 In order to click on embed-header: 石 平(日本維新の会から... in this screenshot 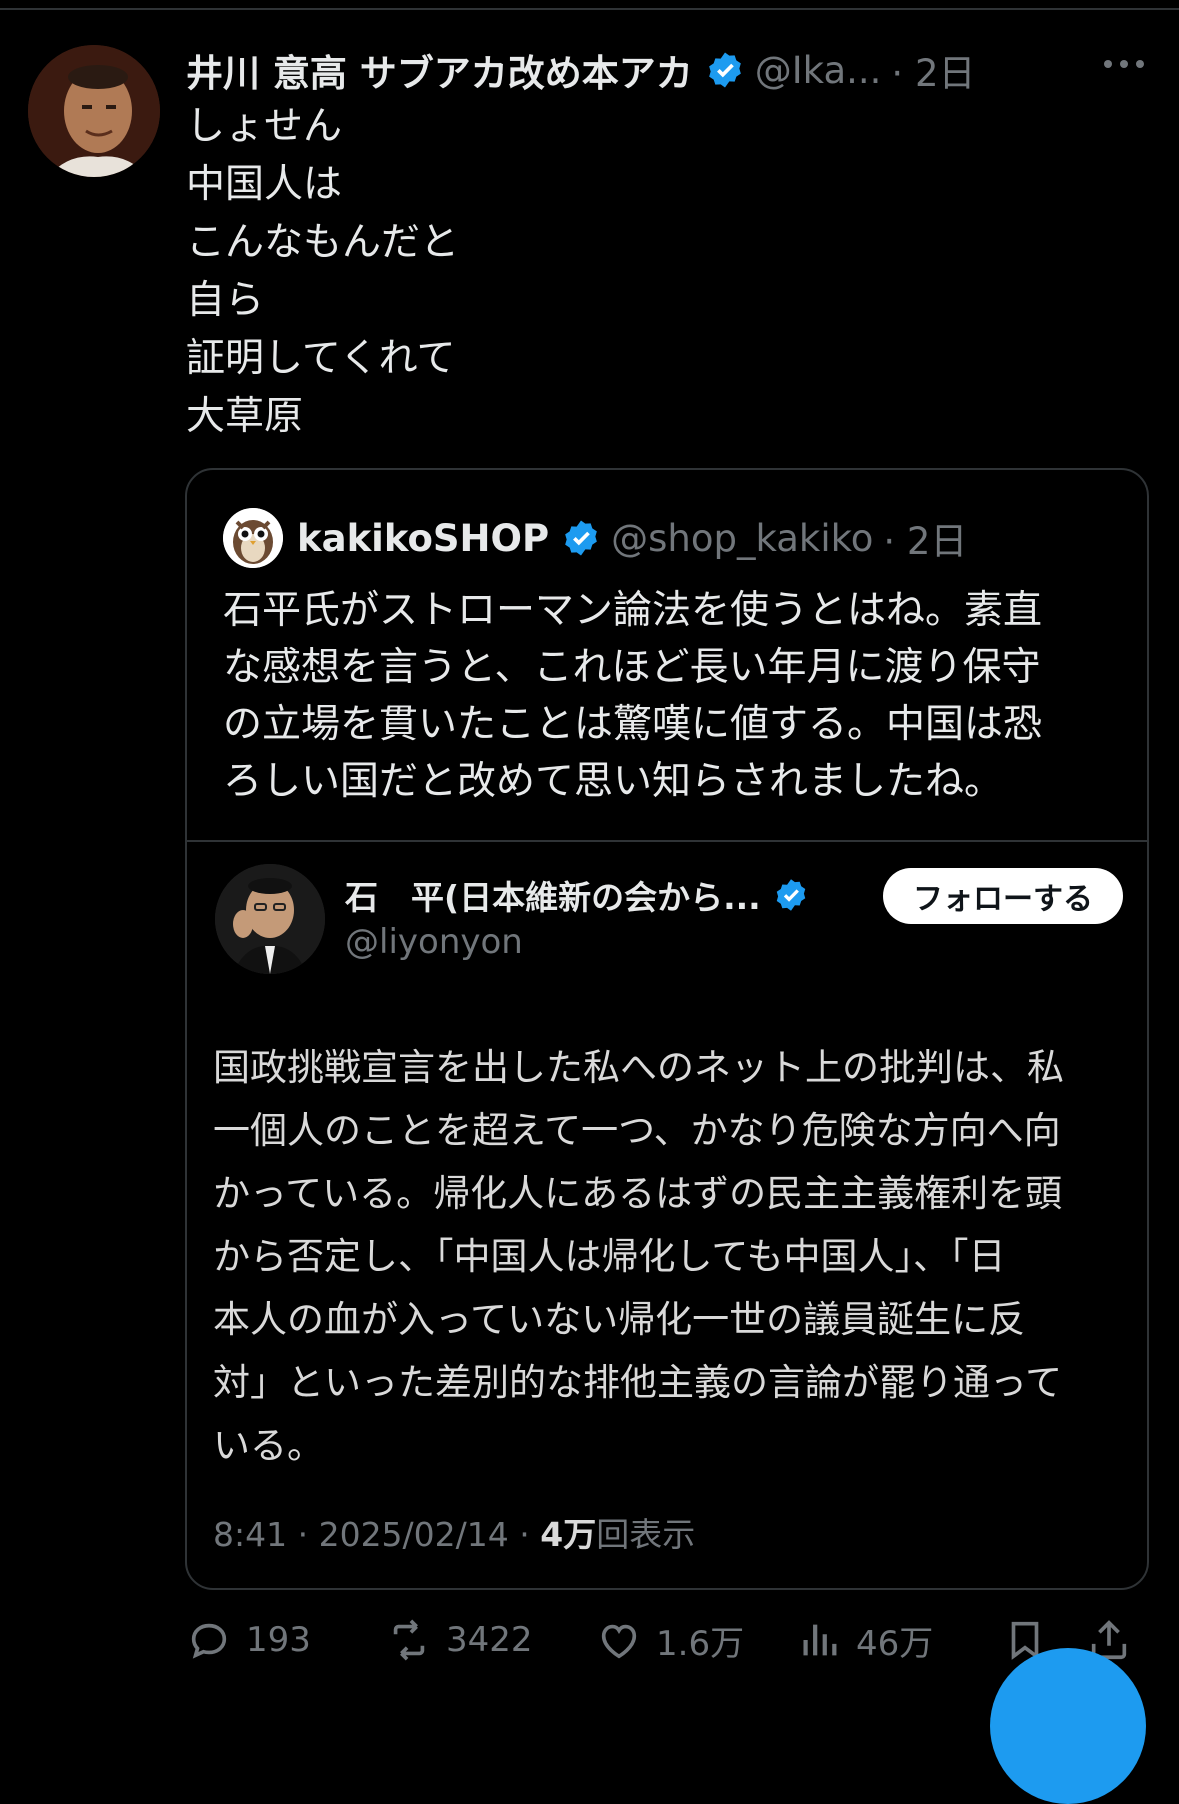, I will do `click(590, 895)`.